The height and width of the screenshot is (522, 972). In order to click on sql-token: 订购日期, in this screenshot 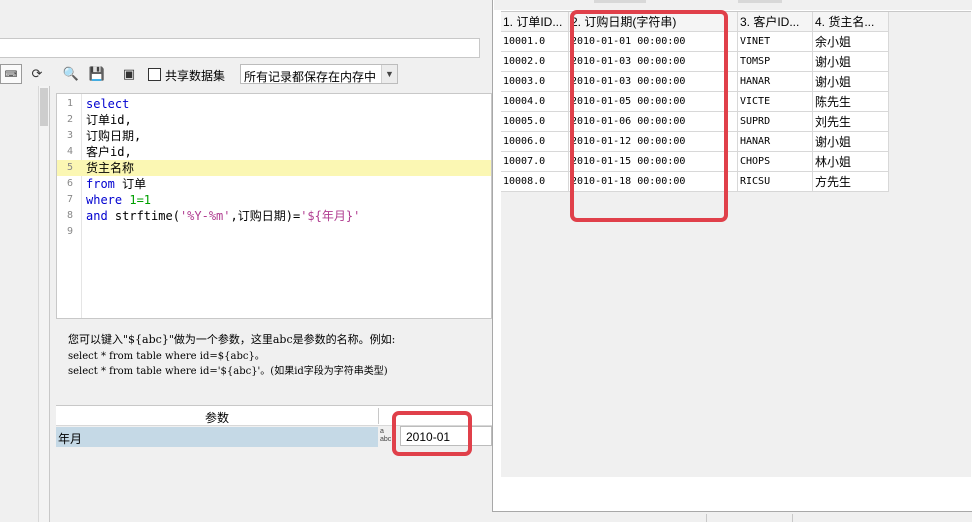, I will do `click(114, 136)`.